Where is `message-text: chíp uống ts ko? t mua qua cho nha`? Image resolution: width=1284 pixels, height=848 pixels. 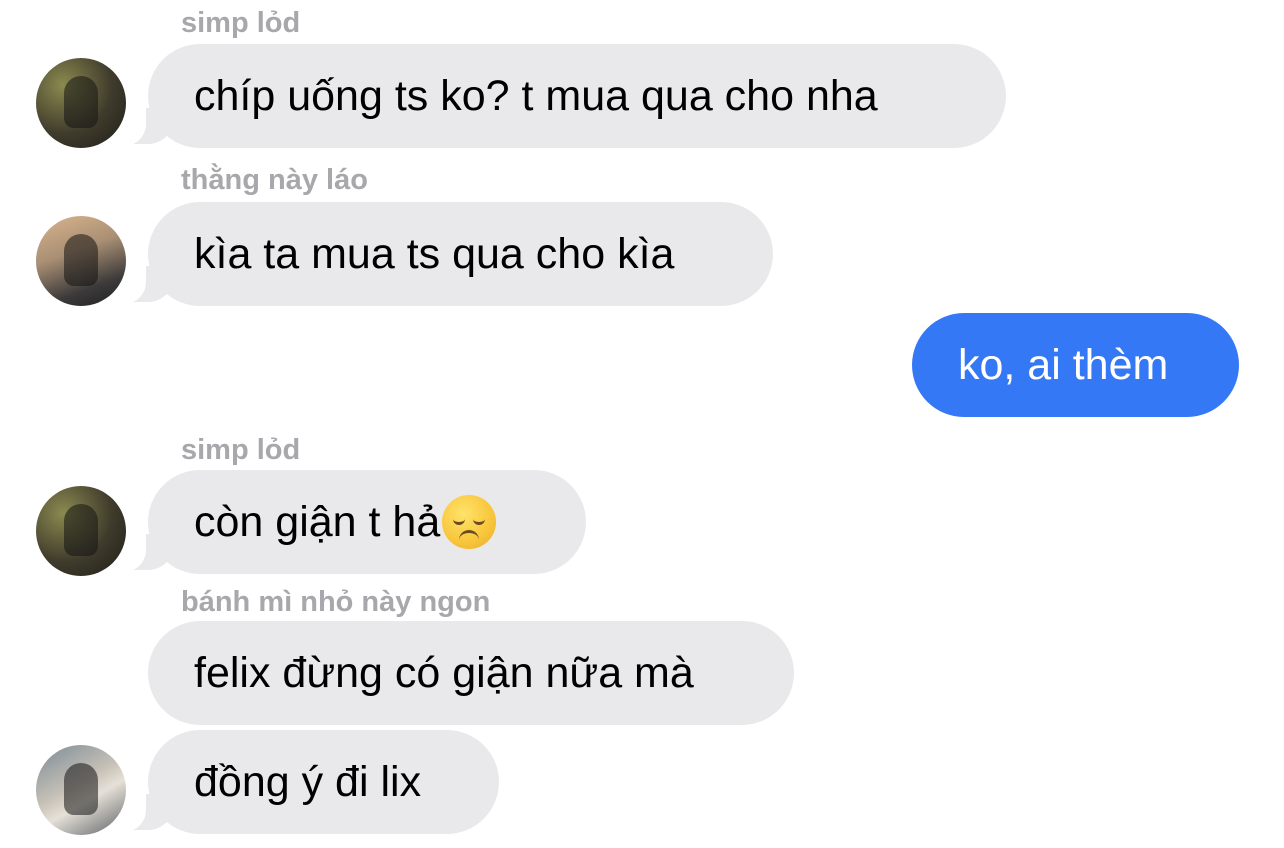
message-text: chíp uống ts ko? t mua qua cho nha is located at coordinates (536, 96).